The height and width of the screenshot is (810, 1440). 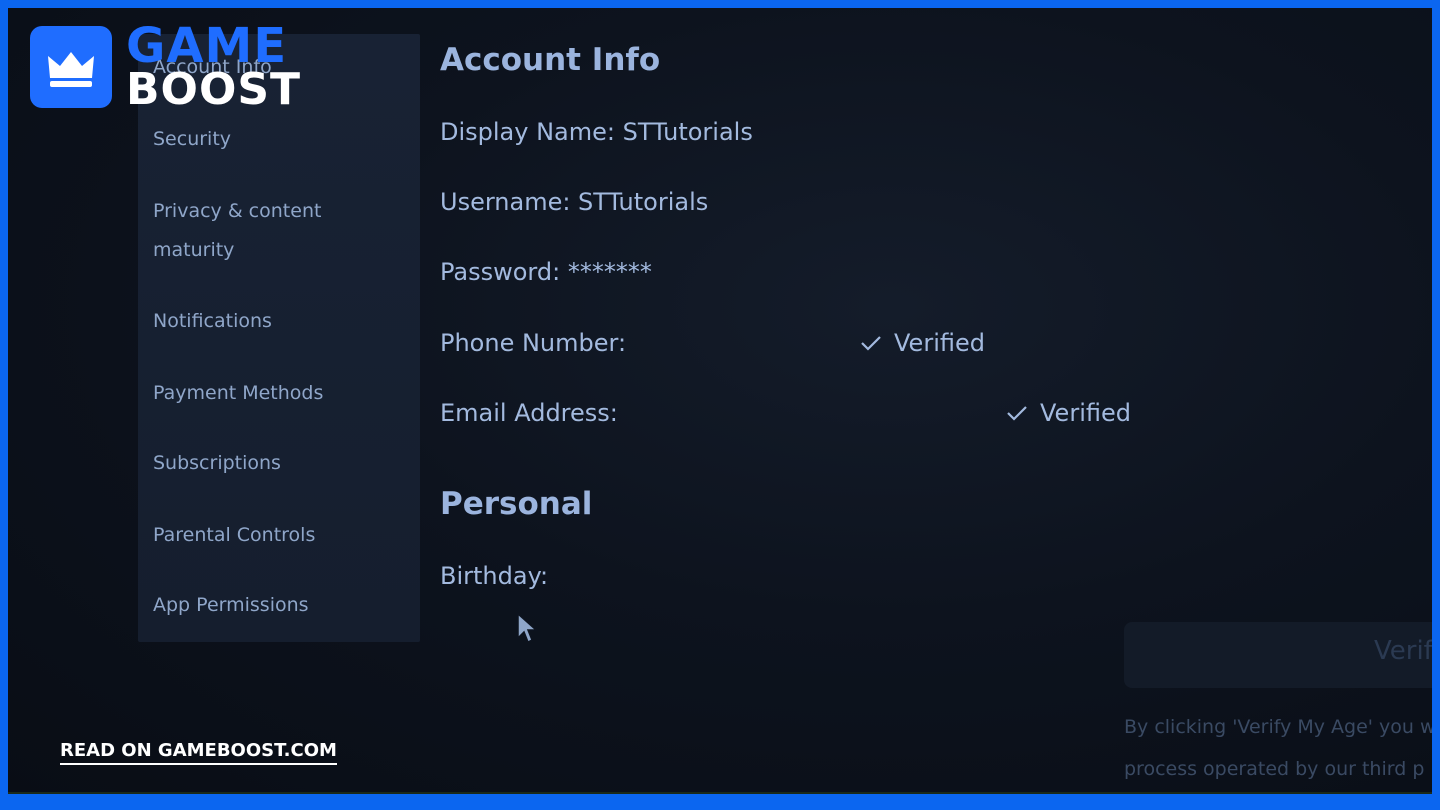 What do you see at coordinates (1274, 769) in the screenshot?
I see `disclaimer-line-2: process operated by our third p` at bounding box center [1274, 769].